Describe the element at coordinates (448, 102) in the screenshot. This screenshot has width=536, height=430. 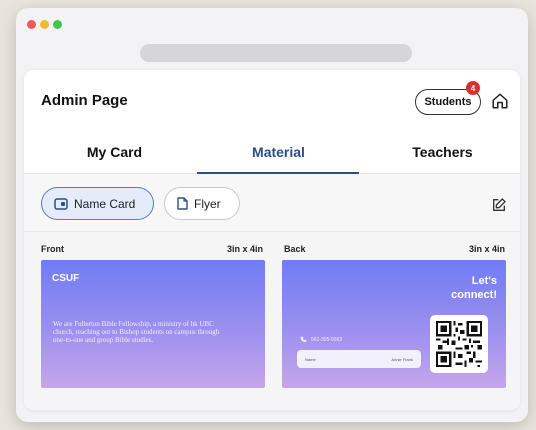
I see `students-button-label: Students` at that location.